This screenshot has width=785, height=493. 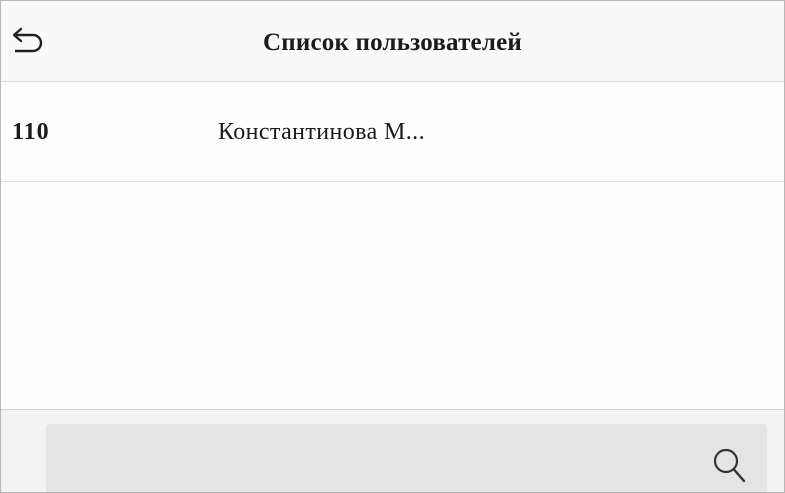 I want to click on search-icon, so click(x=729, y=465).